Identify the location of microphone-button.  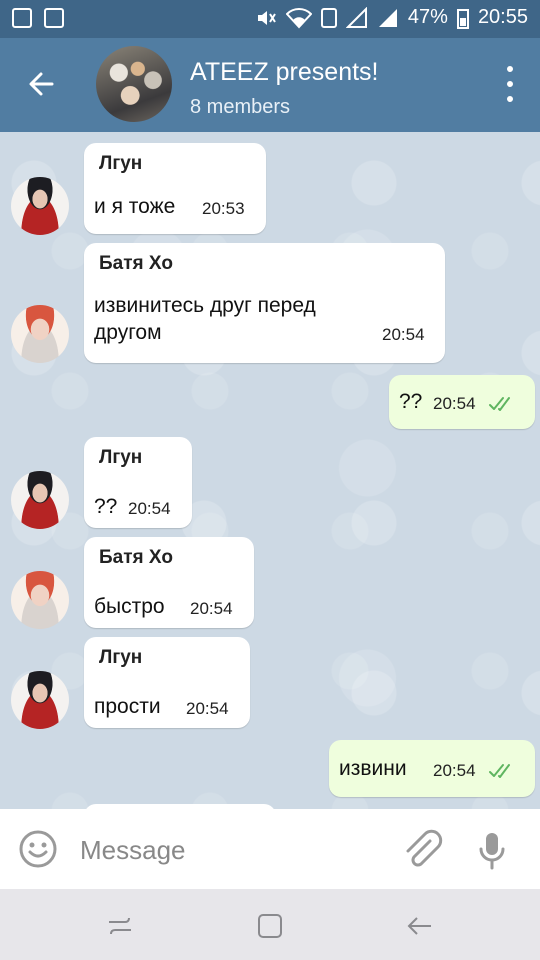
(492, 851).